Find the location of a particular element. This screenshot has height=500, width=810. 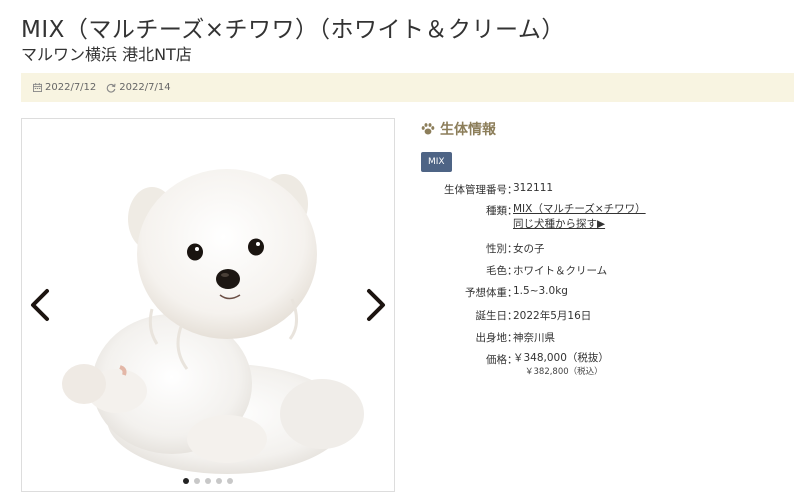

section-title: 生体情報 is located at coordinates (611, 129).